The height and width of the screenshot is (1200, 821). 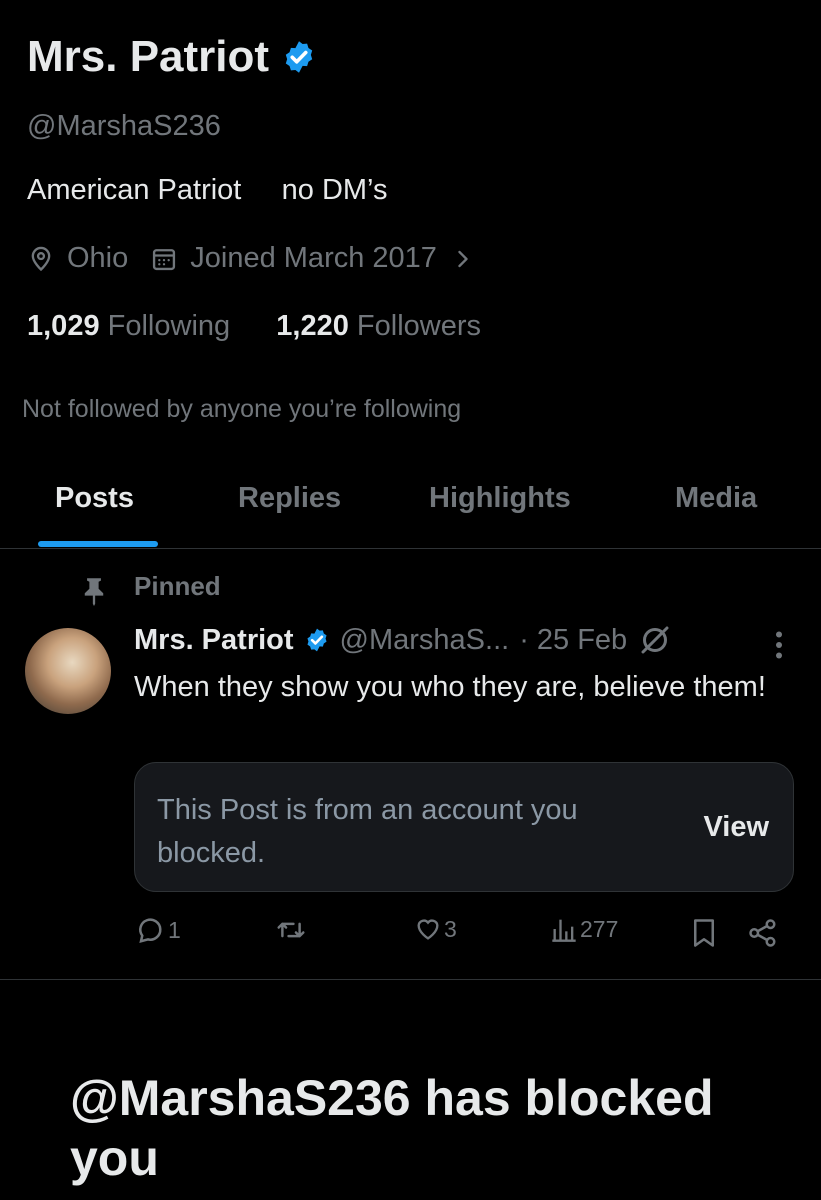 What do you see at coordinates (148, 56) in the screenshot?
I see `display-name-text: Mrs. Patriot` at bounding box center [148, 56].